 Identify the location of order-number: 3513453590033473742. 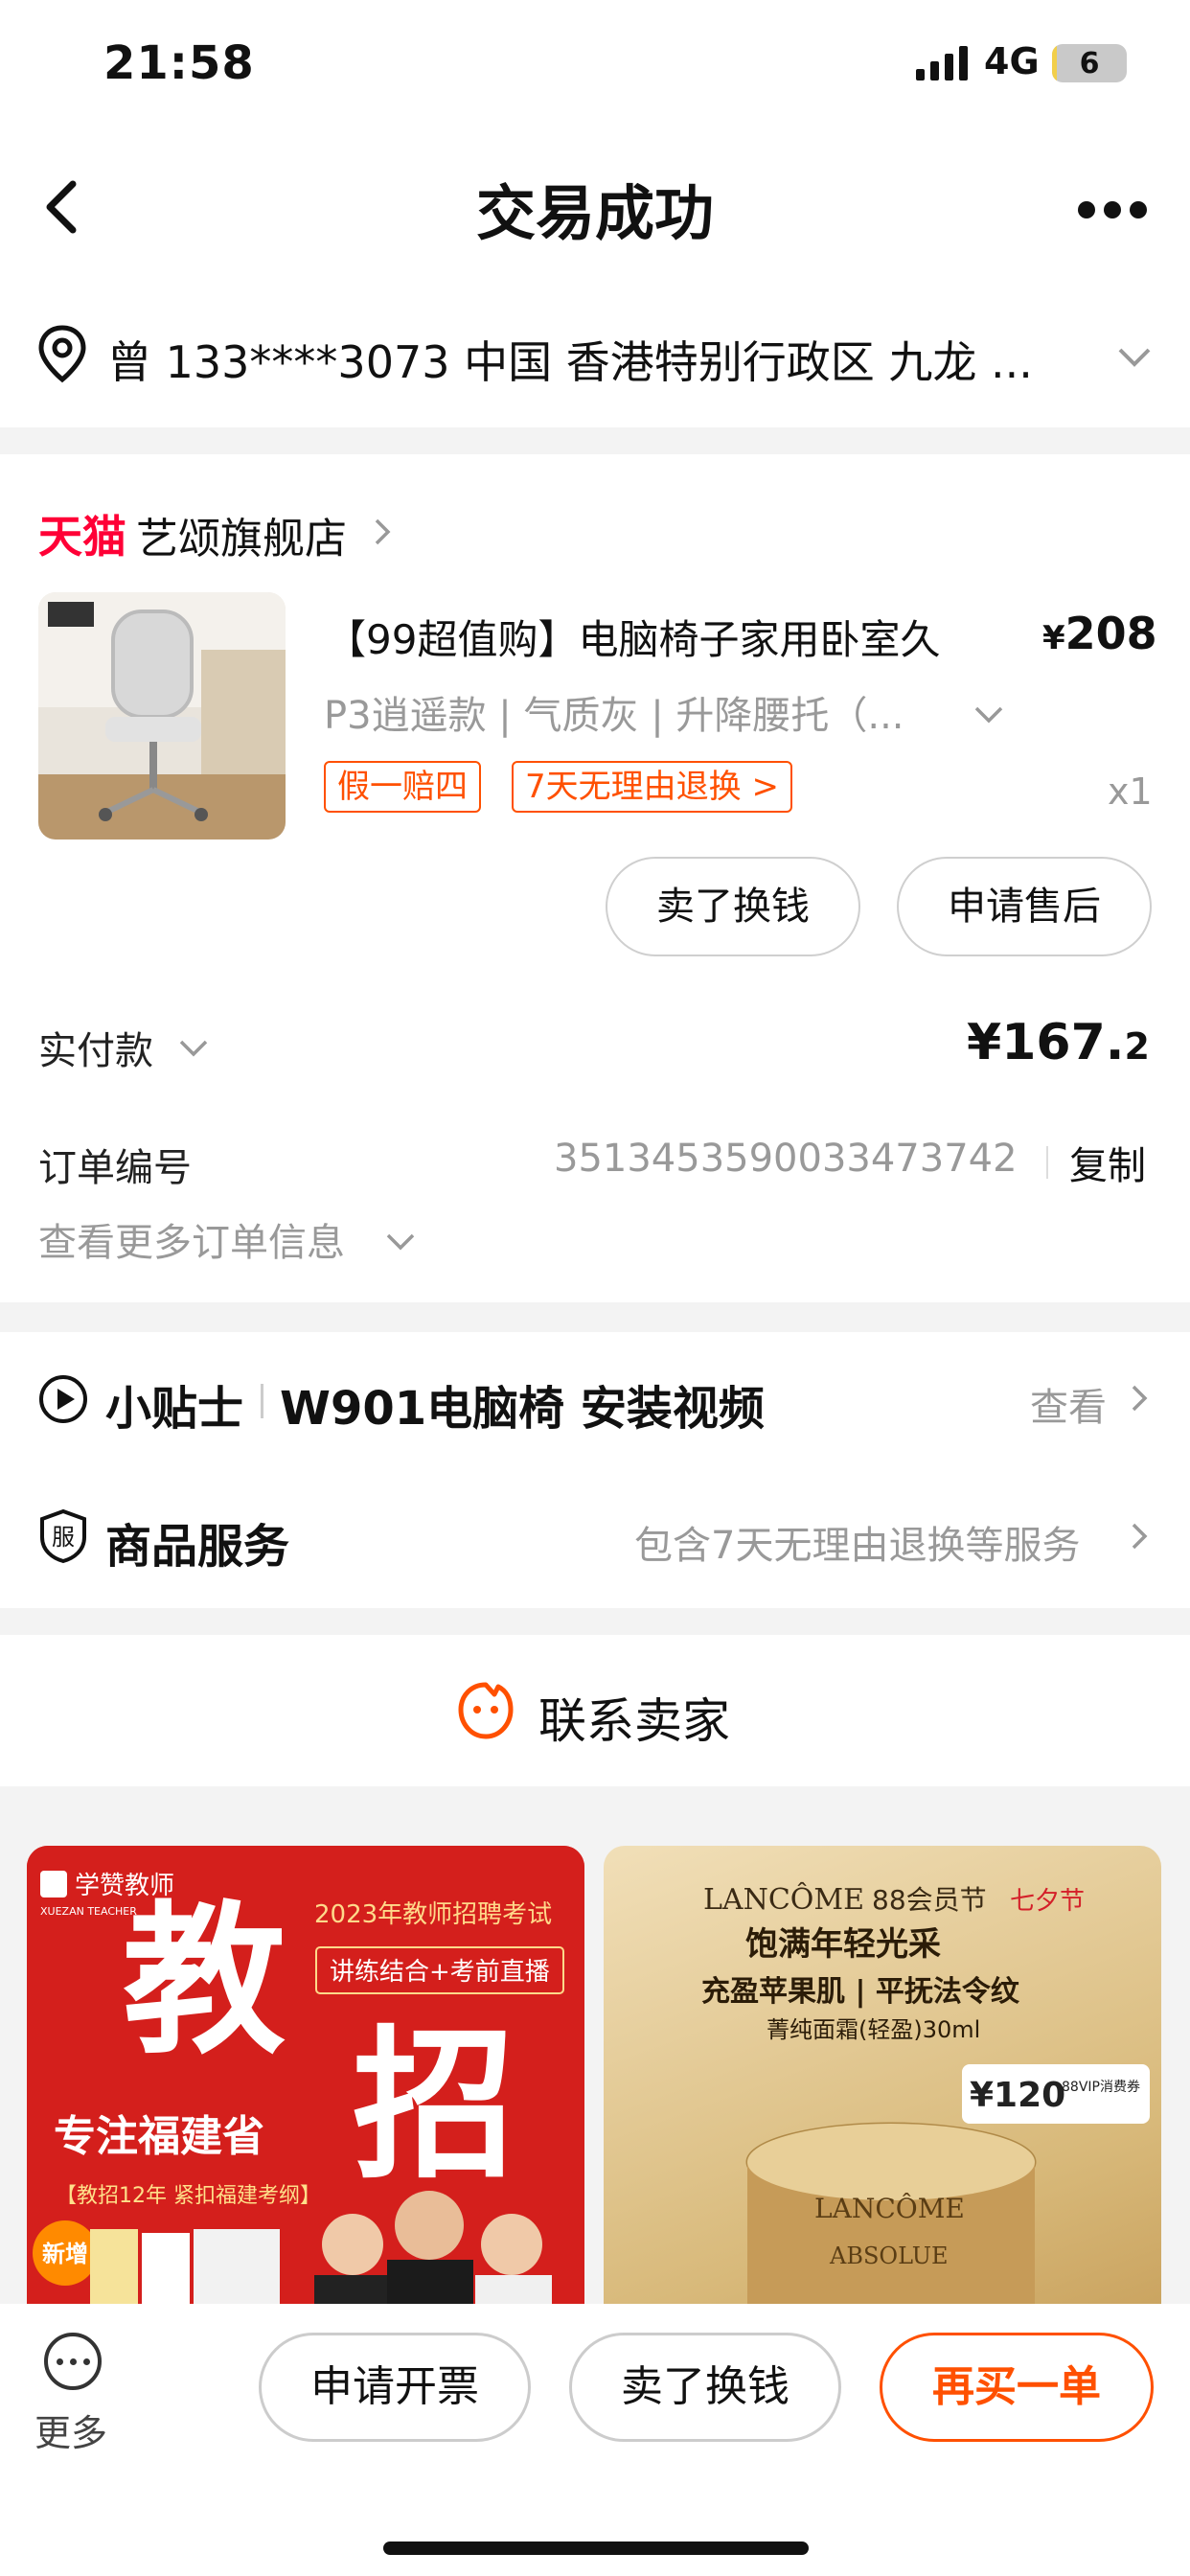
(786, 1159).